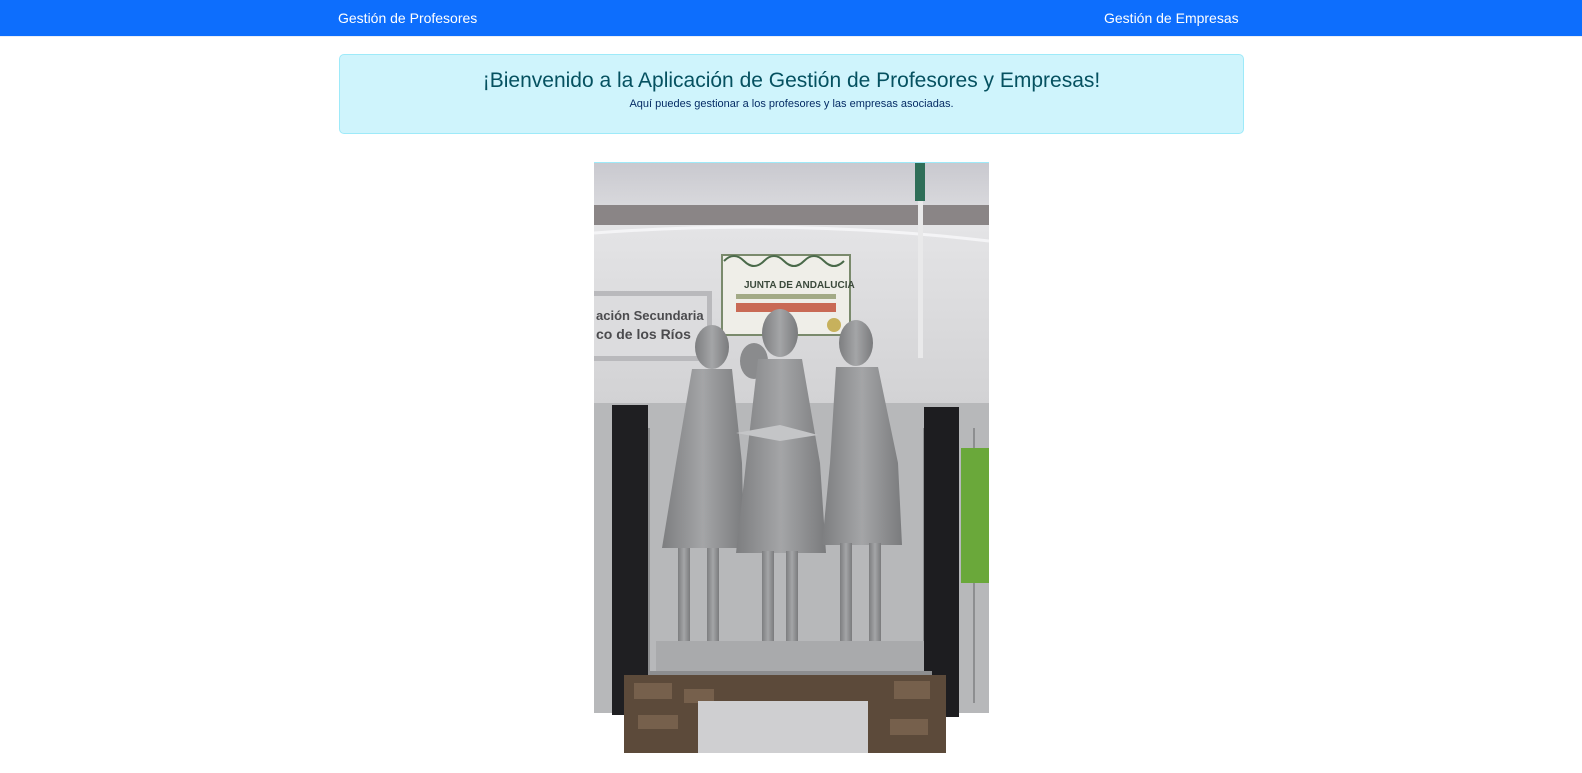 Image resolution: width=1582 pixels, height=773 pixels. What do you see at coordinates (1171, 18) in the screenshot?
I see `nav-link-empresas: Gestión de Empresas` at bounding box center [1171, 18].